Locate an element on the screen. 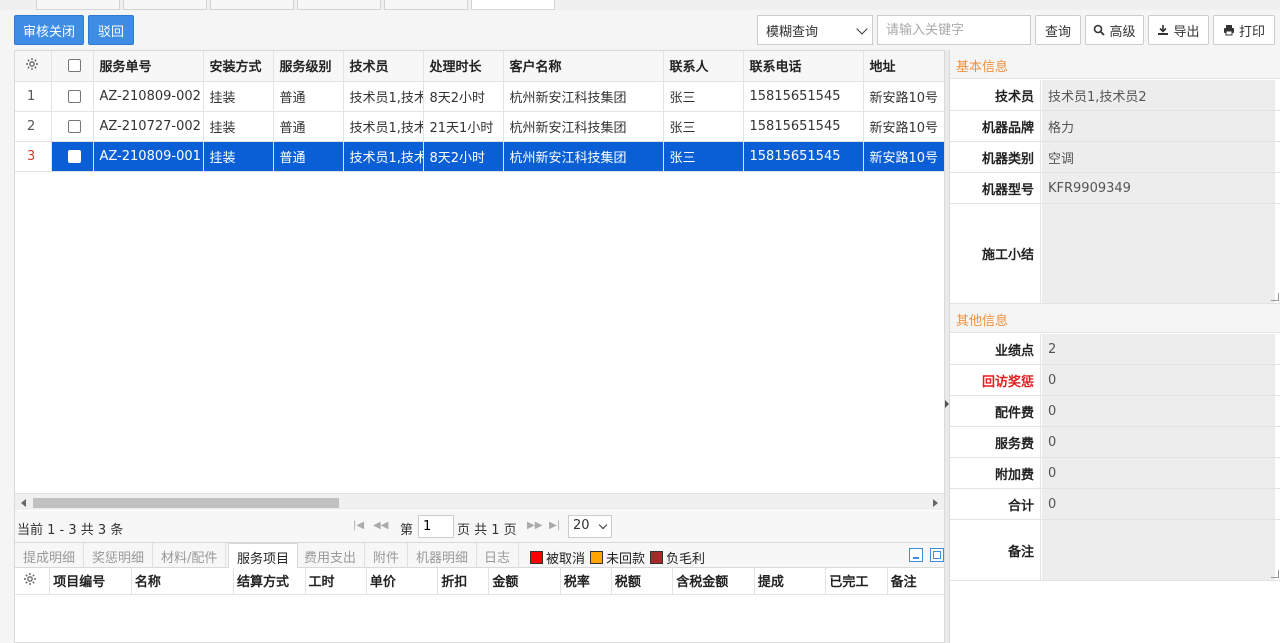 The image size is (1280, 643). field-label: 施工小结 is located at coordinates (995, 253).